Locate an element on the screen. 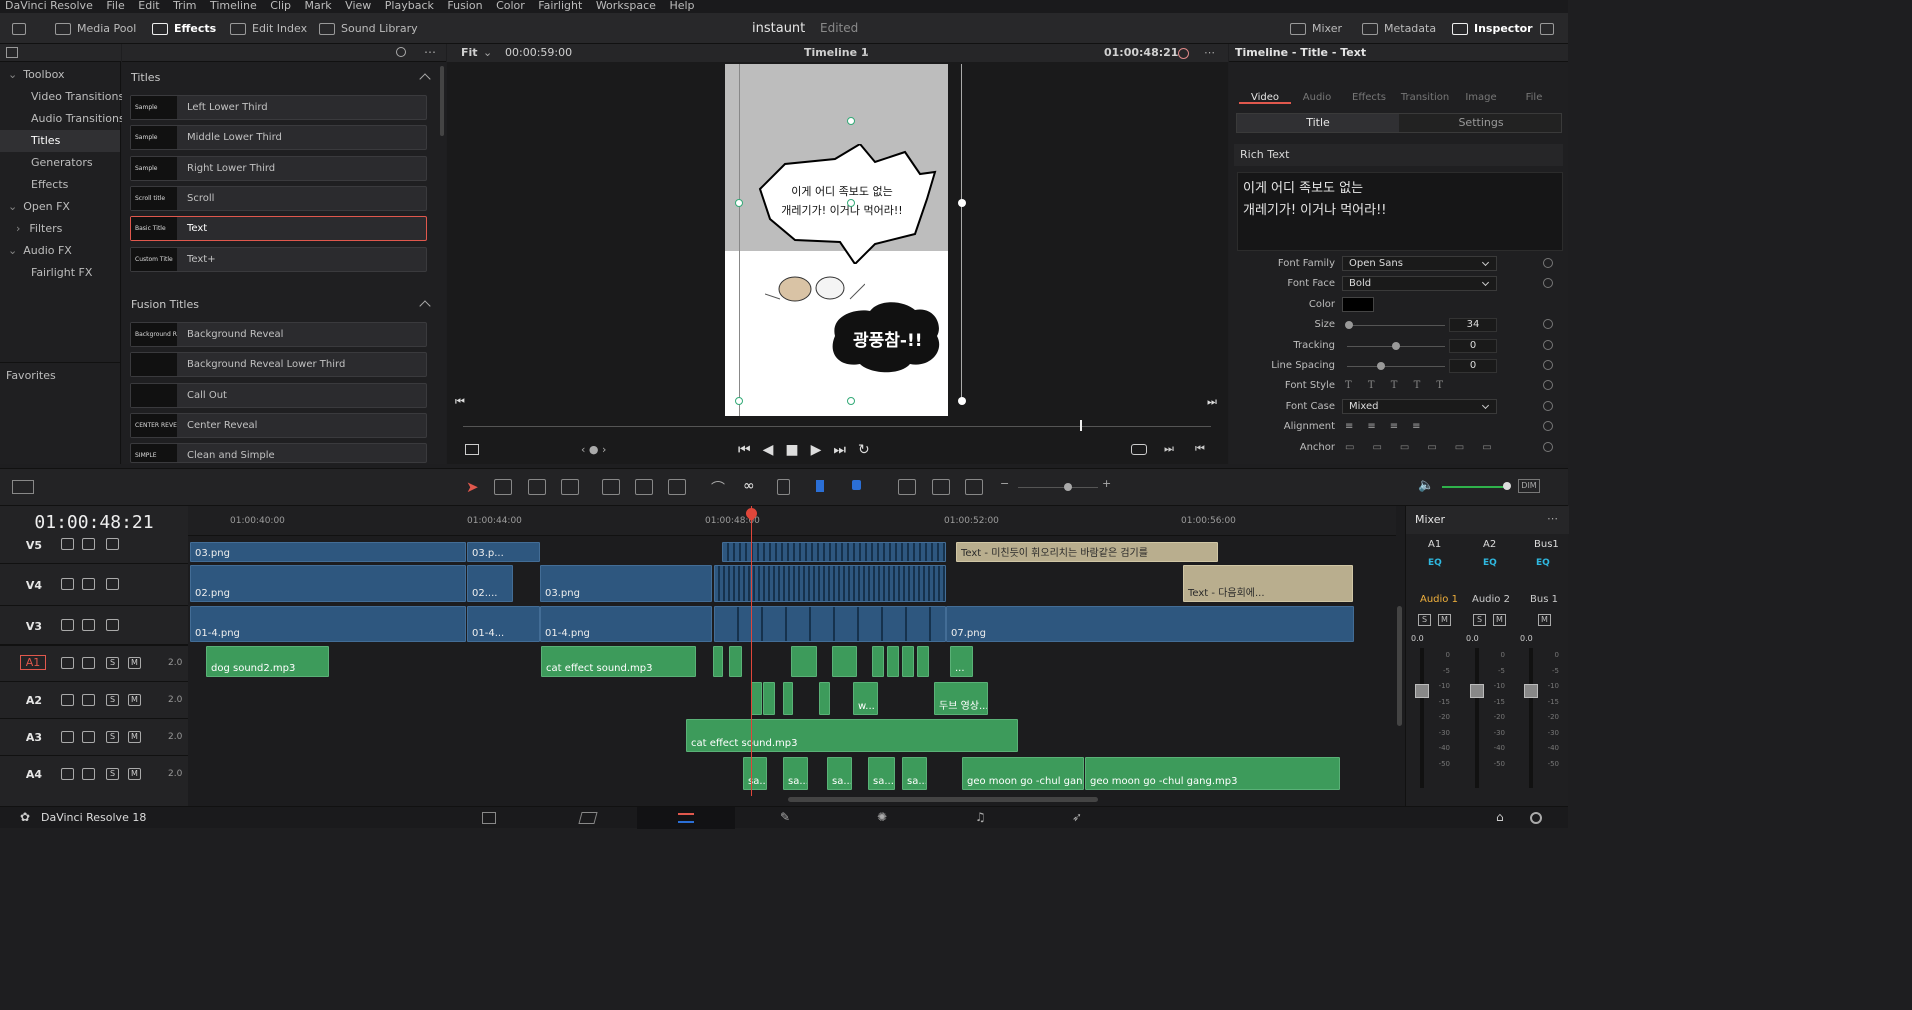 Image resolution: width=1912 pixels, height=1010 pixels. menu-file: File is located at coordinates (115, 6).